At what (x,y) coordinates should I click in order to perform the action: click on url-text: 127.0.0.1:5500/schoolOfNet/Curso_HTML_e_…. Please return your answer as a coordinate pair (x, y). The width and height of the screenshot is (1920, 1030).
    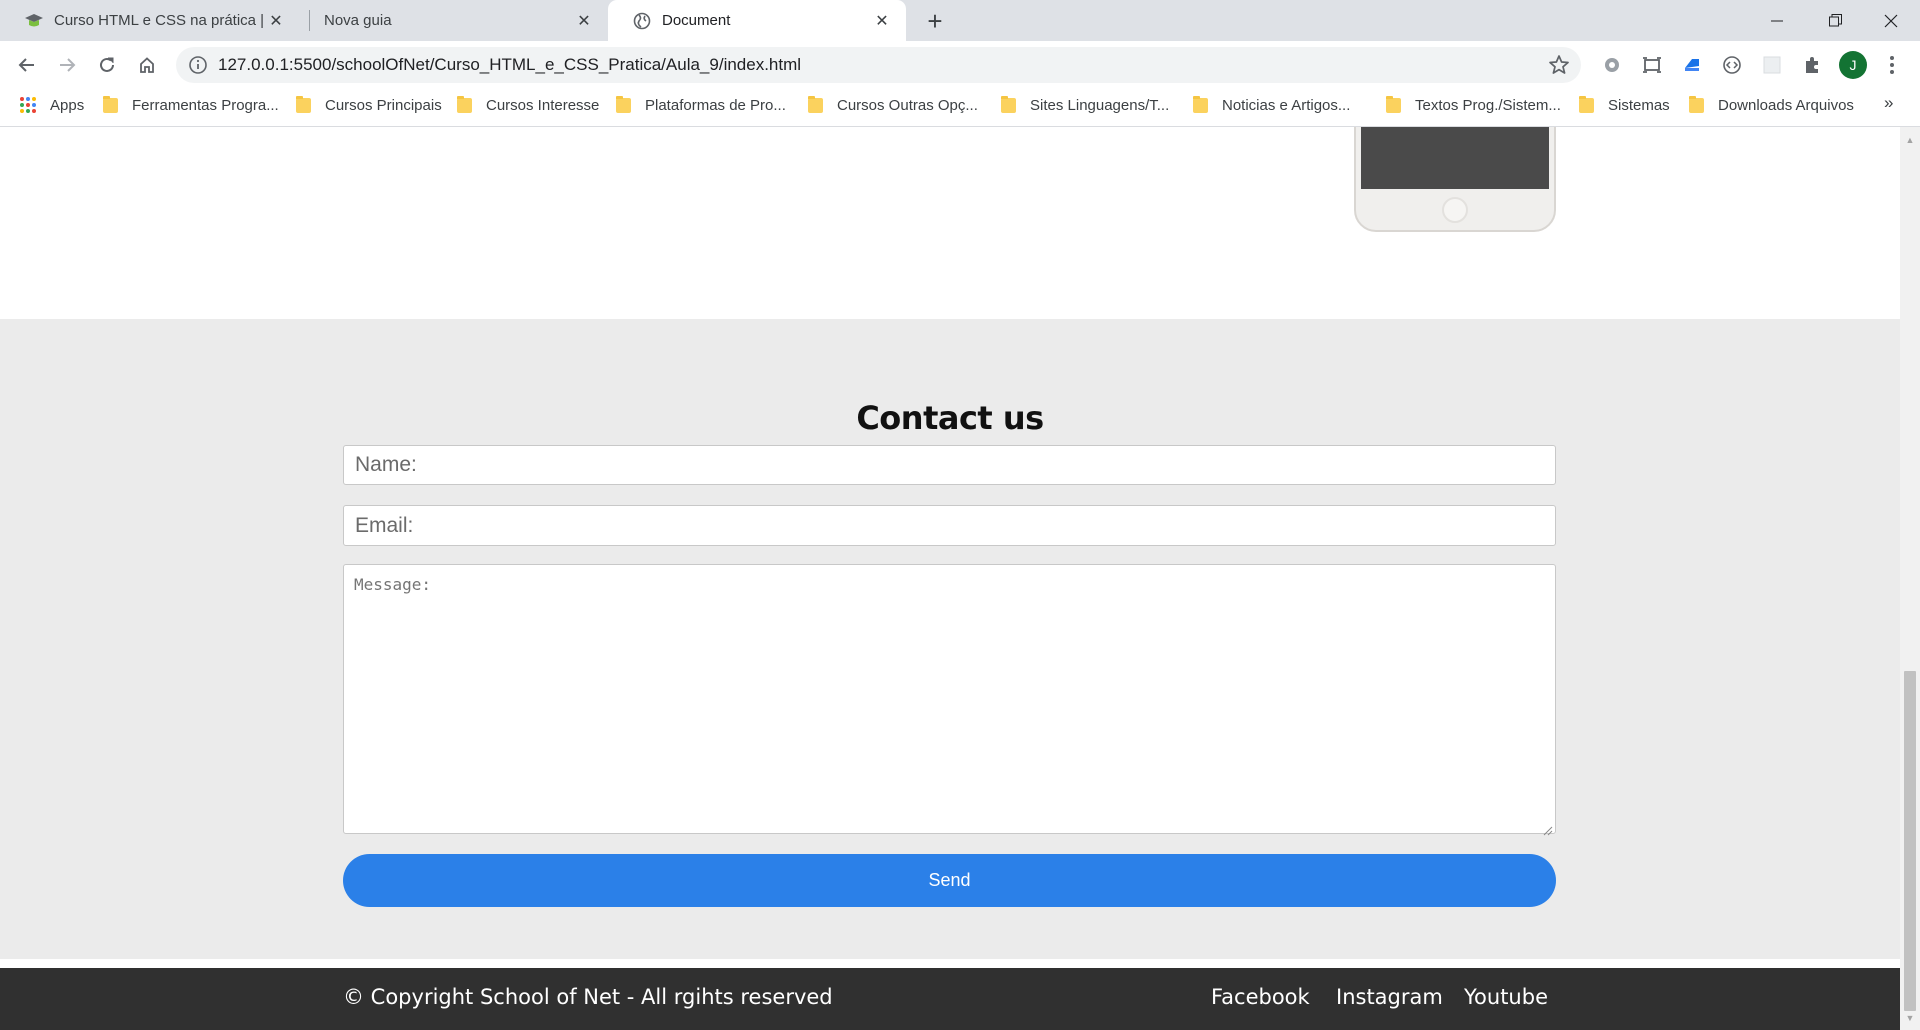
    Looking at the image, I should click on (510, 64).